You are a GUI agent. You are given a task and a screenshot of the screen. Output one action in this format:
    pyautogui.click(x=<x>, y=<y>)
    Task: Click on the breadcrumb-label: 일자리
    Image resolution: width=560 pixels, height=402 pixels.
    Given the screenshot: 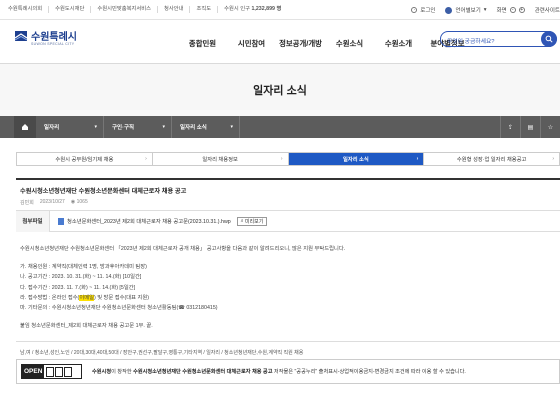 What is the action you would take?
    pyautogui.click(x=52, y=128)
    